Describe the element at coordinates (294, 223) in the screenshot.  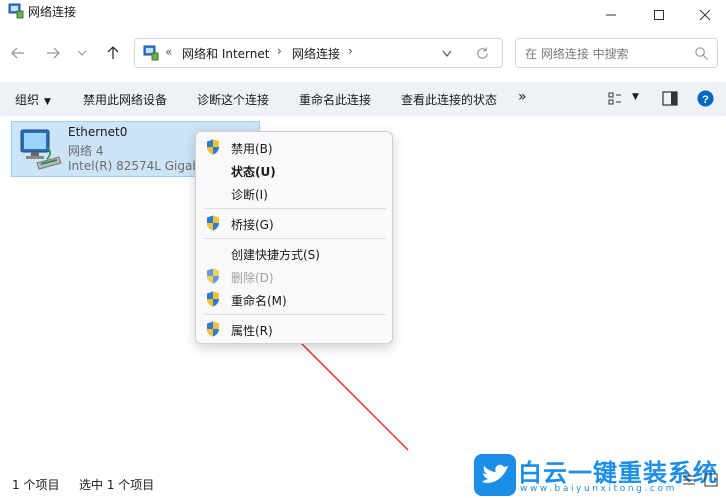
I see `menu-item-bridge: 桥接(G)` at that location.